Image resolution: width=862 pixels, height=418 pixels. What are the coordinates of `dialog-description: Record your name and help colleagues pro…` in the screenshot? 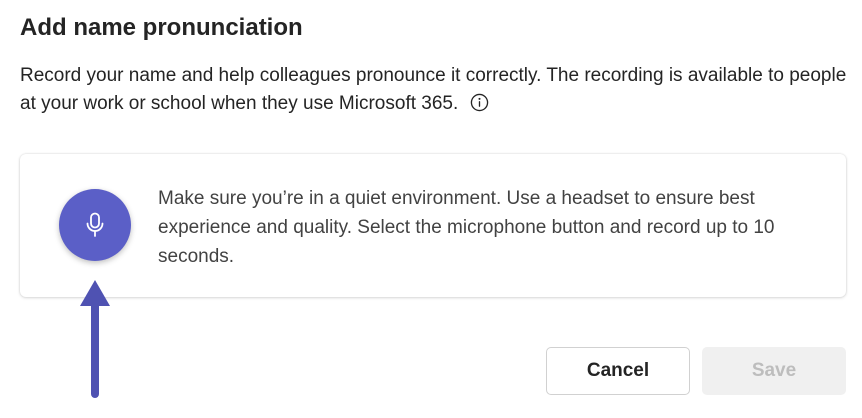 It's located at (435, 90).